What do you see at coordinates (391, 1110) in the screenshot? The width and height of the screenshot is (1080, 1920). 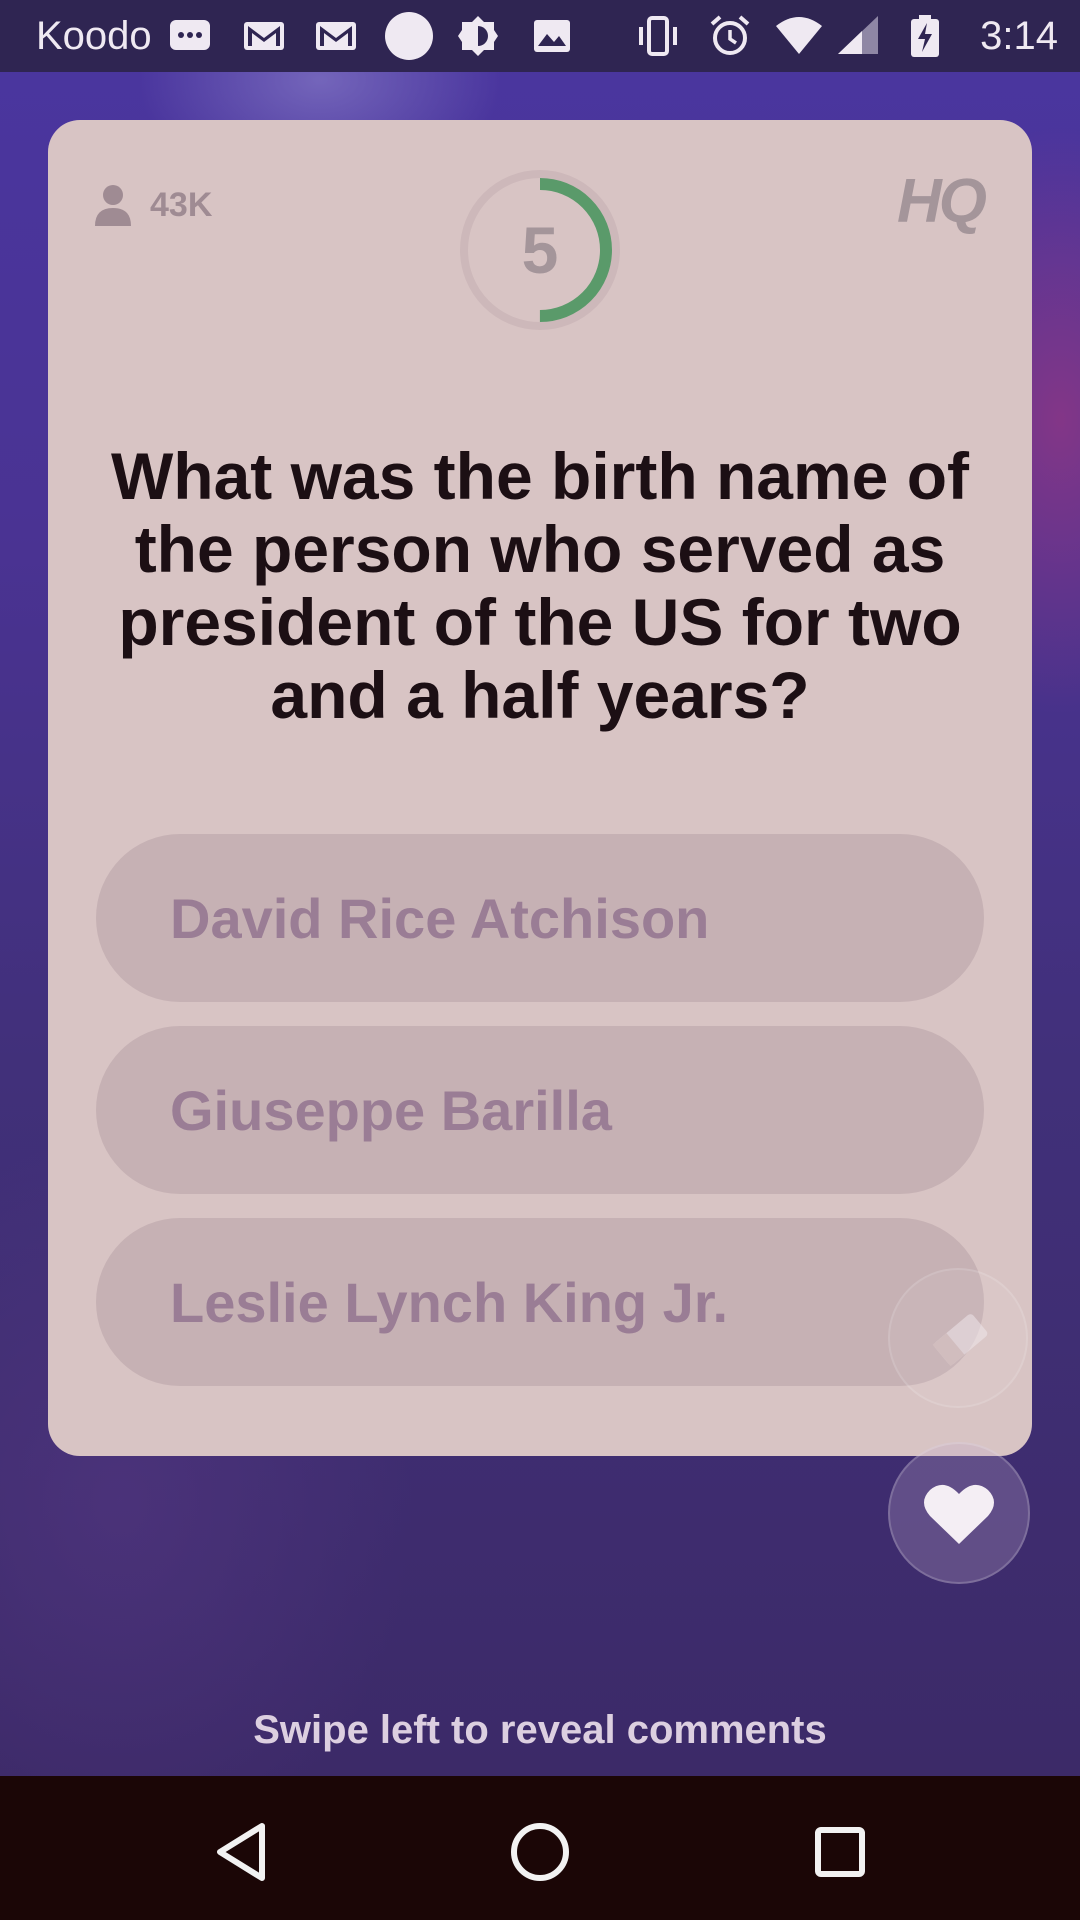 I see `answer-label: Giuseppe Barilla` at bounding box center [391, 1110].